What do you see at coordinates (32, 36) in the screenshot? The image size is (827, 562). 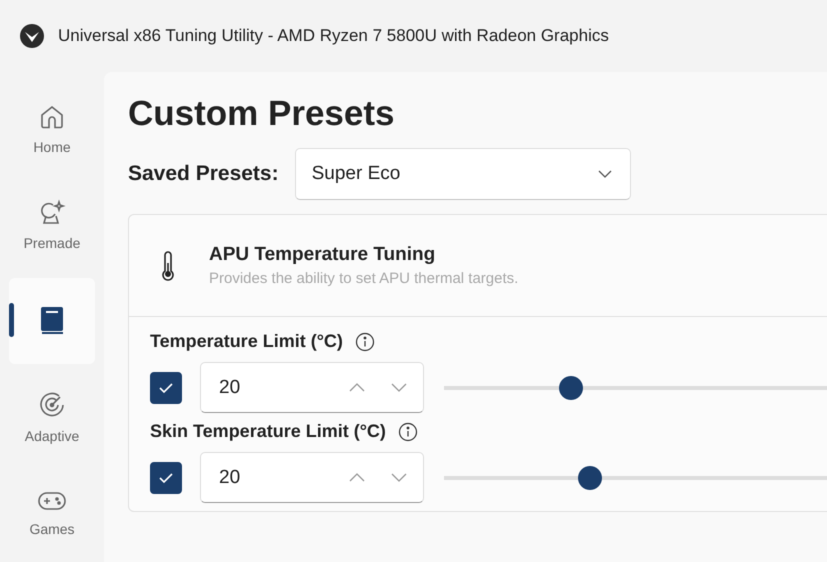 I see `app-logo-icon` at bounding box center [32, 36].